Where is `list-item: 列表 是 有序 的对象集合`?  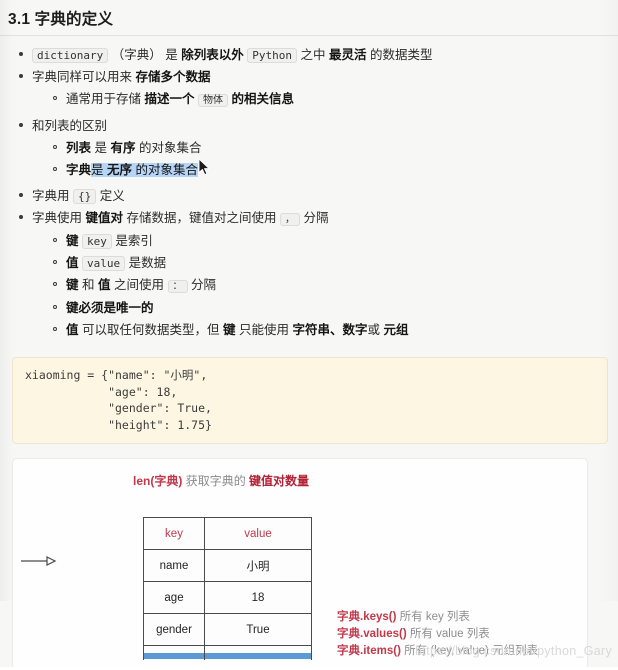 list-item: 列表 是 有序 的对象集合 is located at coordinates (335, 149).